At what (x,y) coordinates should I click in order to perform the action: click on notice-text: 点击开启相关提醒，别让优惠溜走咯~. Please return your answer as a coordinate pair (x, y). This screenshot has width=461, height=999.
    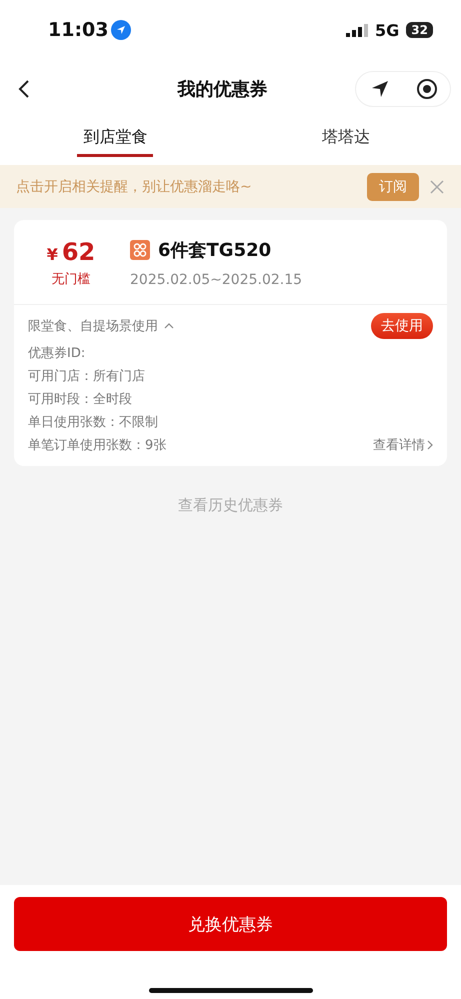
    Looking at the image, I should click on (134, 187).